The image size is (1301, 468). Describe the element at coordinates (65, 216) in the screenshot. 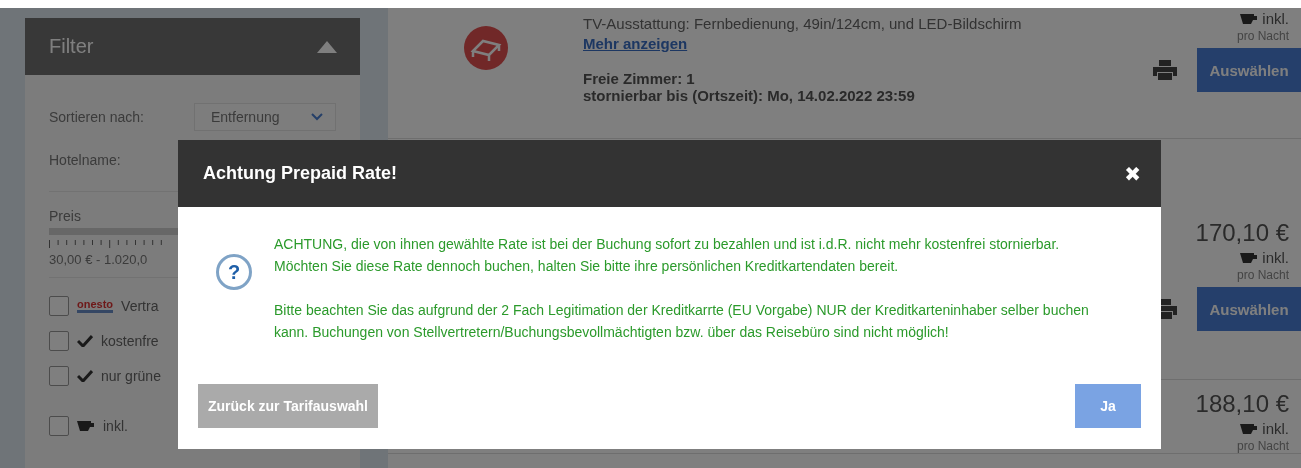

I see `price-label: Preis` at that location.